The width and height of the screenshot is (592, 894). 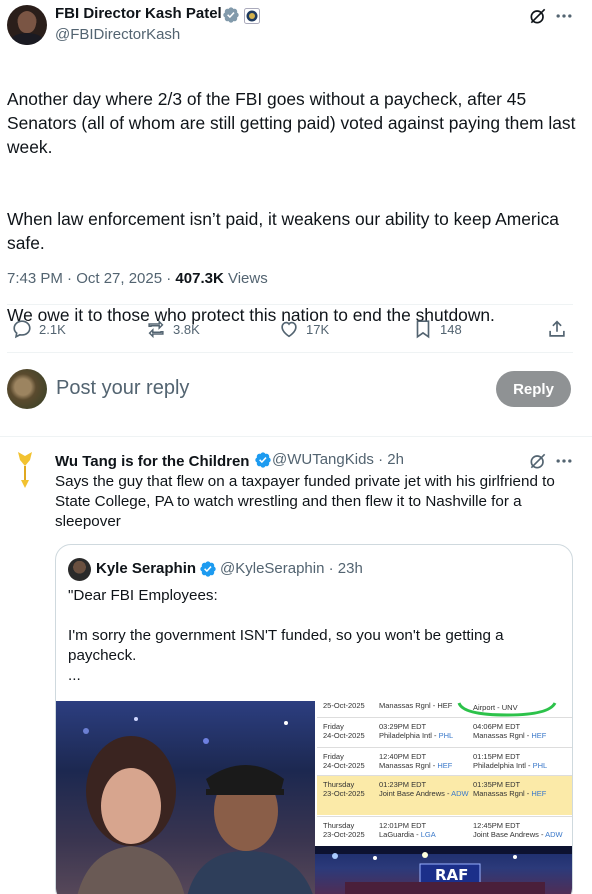 What do you see at coordinates (403, 756) in the screenshot?
I see `flight-departure-time: 12:40PM EDT` at bounding box center [403, 756].